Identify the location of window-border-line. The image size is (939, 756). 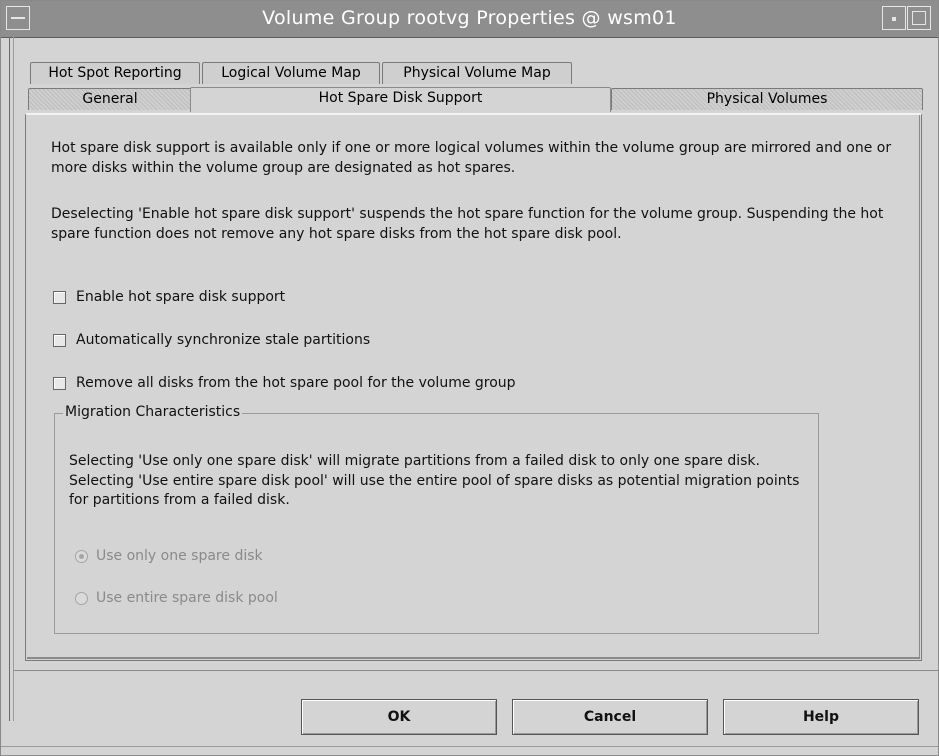
(9, 379).